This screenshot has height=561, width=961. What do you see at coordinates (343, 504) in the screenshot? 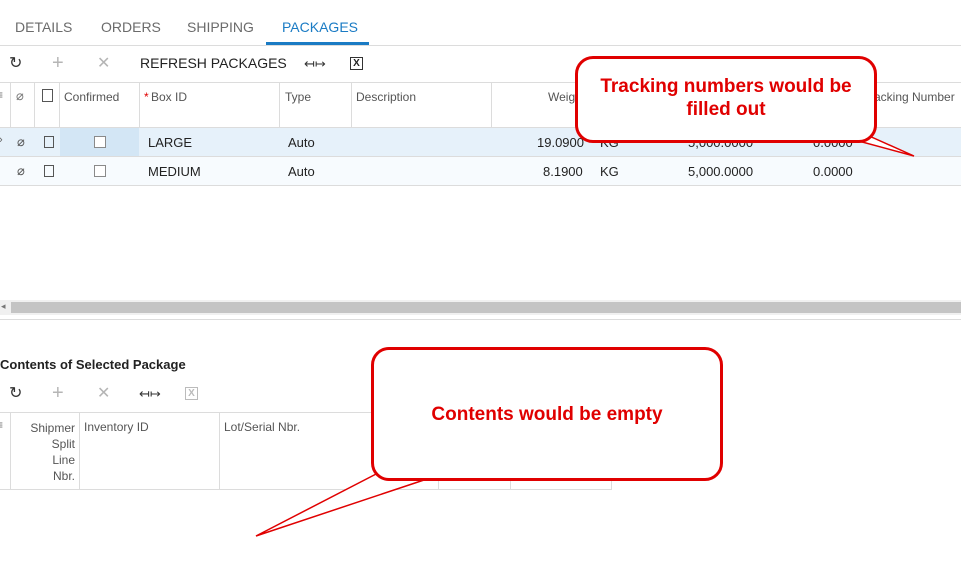
I see `contents-callout-pointer` at bounding box center [343, 504].